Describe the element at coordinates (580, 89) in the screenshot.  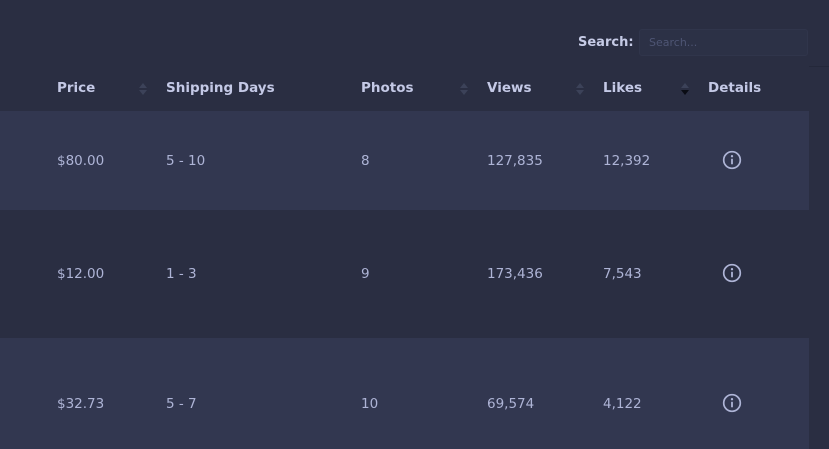
I see `sort-icon-views` at that location.